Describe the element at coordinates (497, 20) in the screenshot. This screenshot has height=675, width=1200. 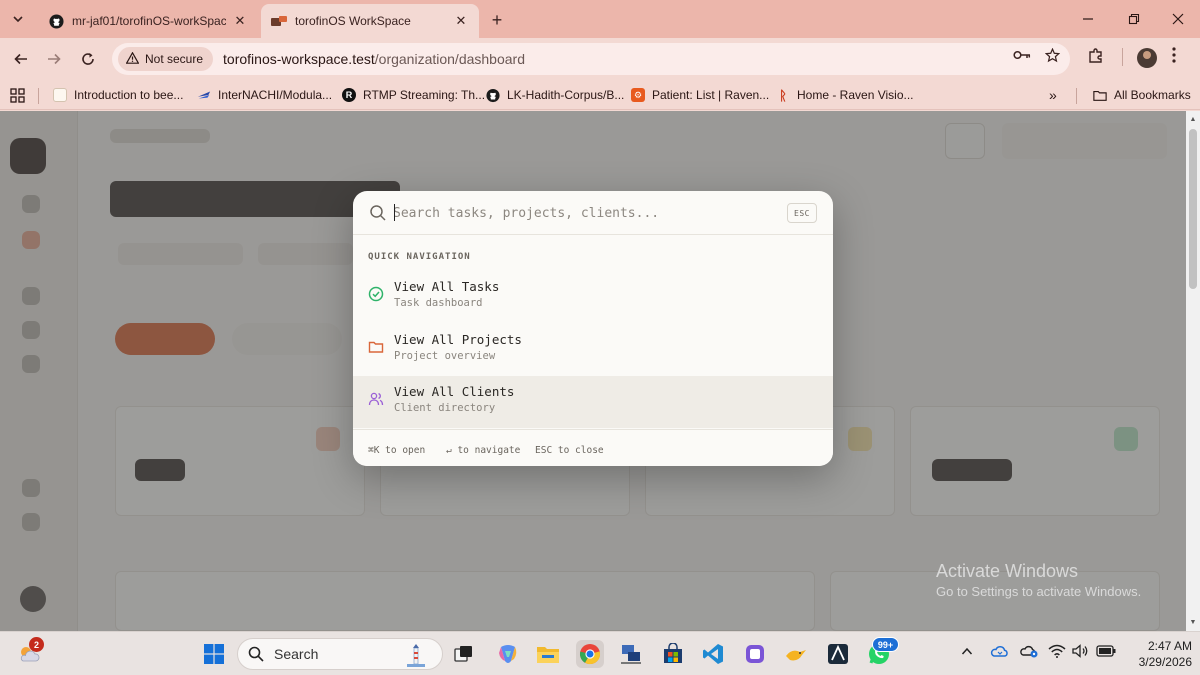
I see `new-tab-button: +` at that location.